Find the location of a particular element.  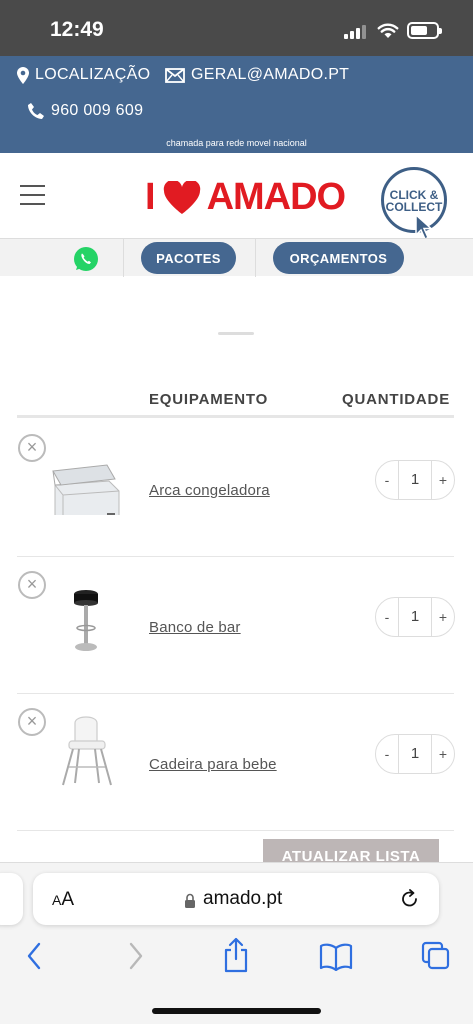

forward-arrow-icon is located at coordinates (136, 956).